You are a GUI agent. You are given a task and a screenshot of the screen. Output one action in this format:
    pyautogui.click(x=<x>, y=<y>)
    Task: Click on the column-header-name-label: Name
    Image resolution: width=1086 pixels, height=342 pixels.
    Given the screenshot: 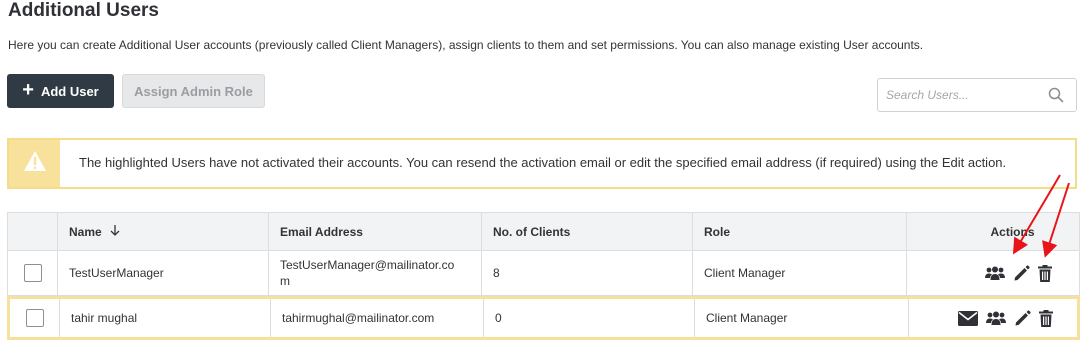 What is the action you would take?
    pyautogui.click(x=85, y=231)
    